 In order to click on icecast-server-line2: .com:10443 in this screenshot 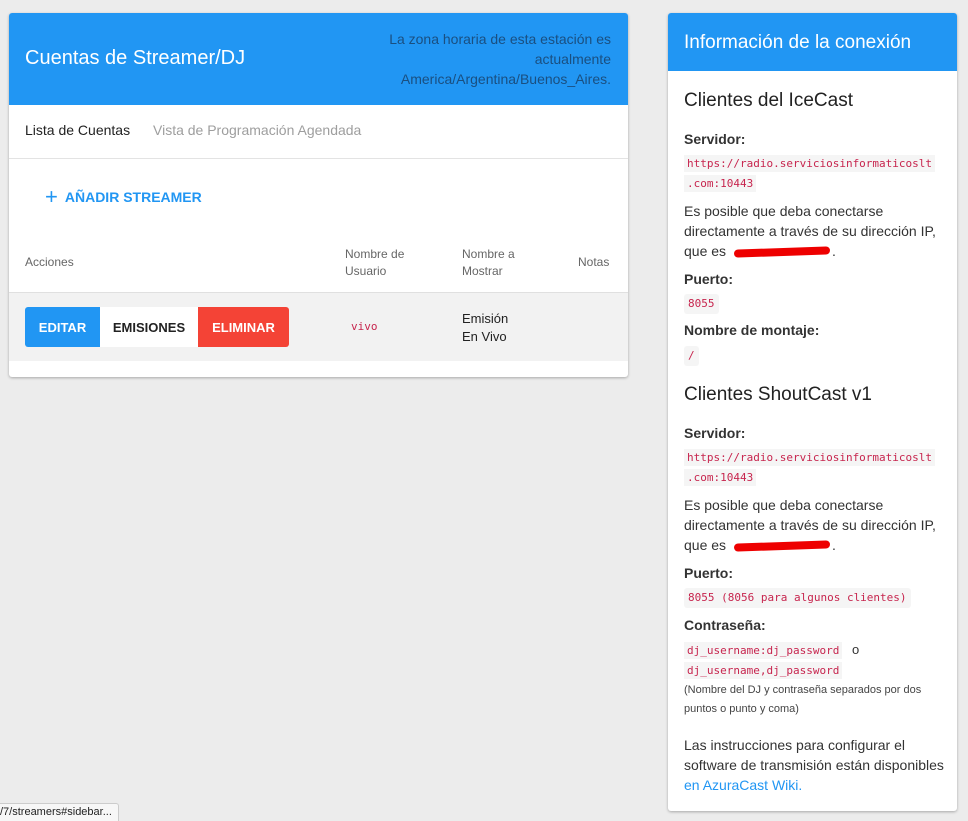, I will do `click(720, 183)`.